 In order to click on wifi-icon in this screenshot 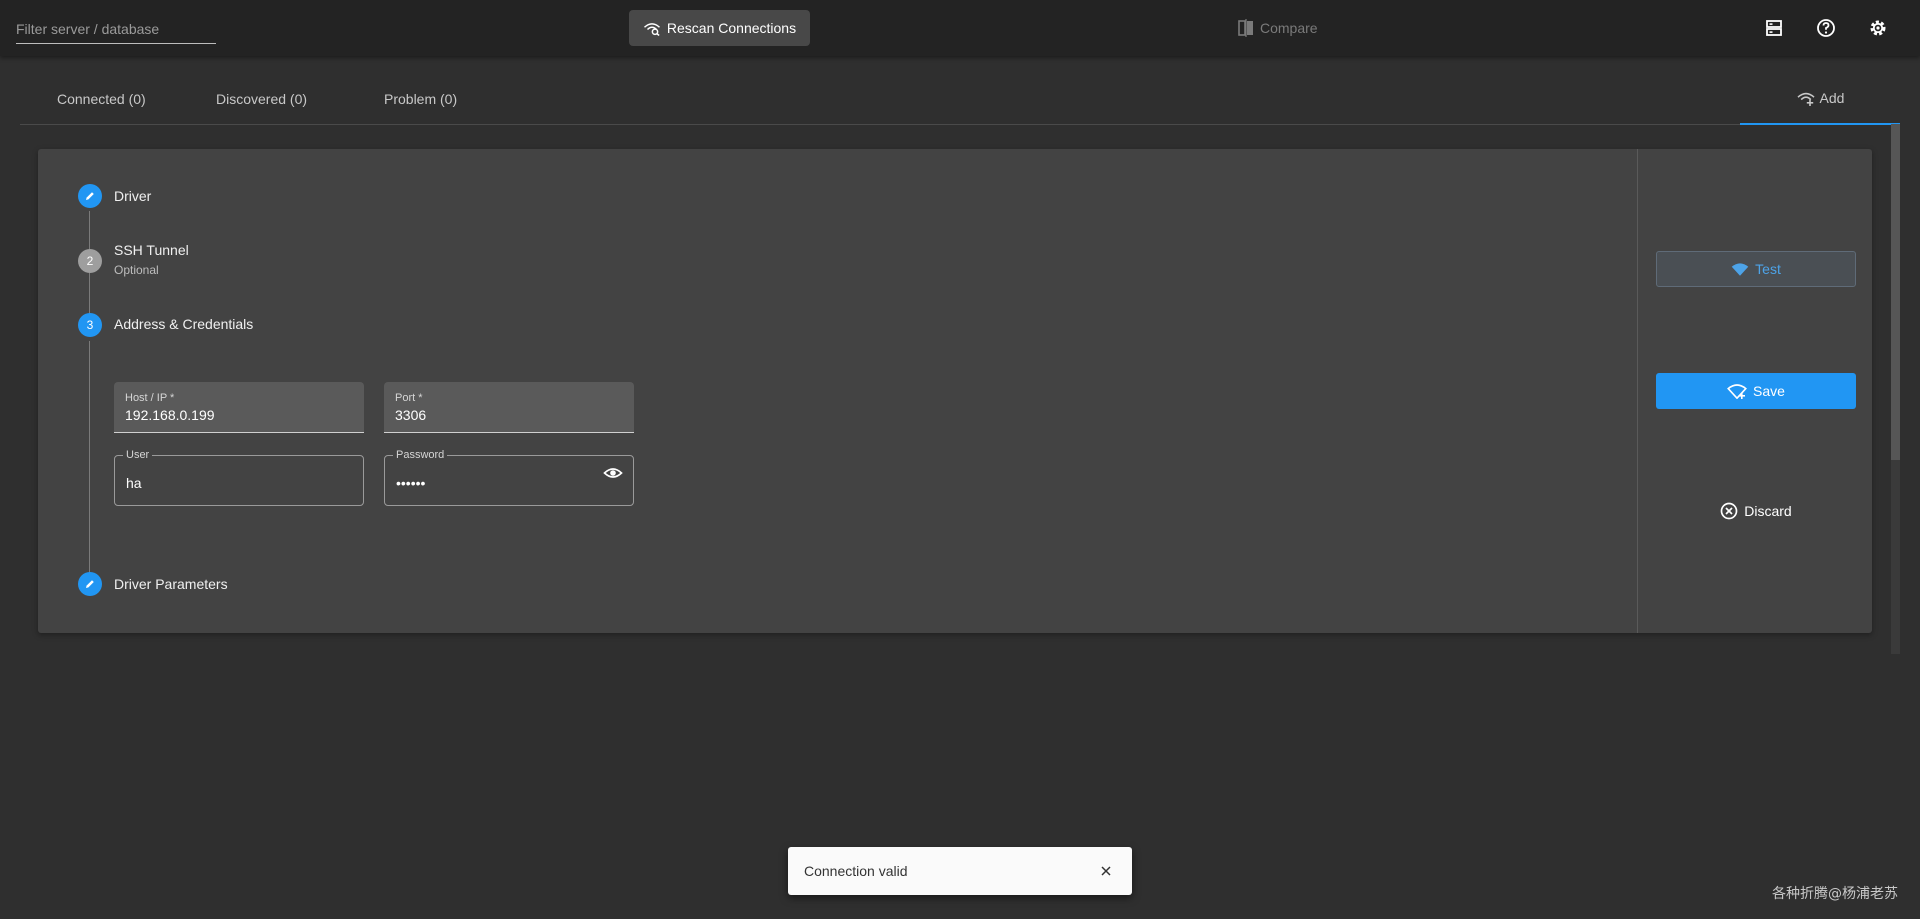, I will do `click(1740, 269)`.